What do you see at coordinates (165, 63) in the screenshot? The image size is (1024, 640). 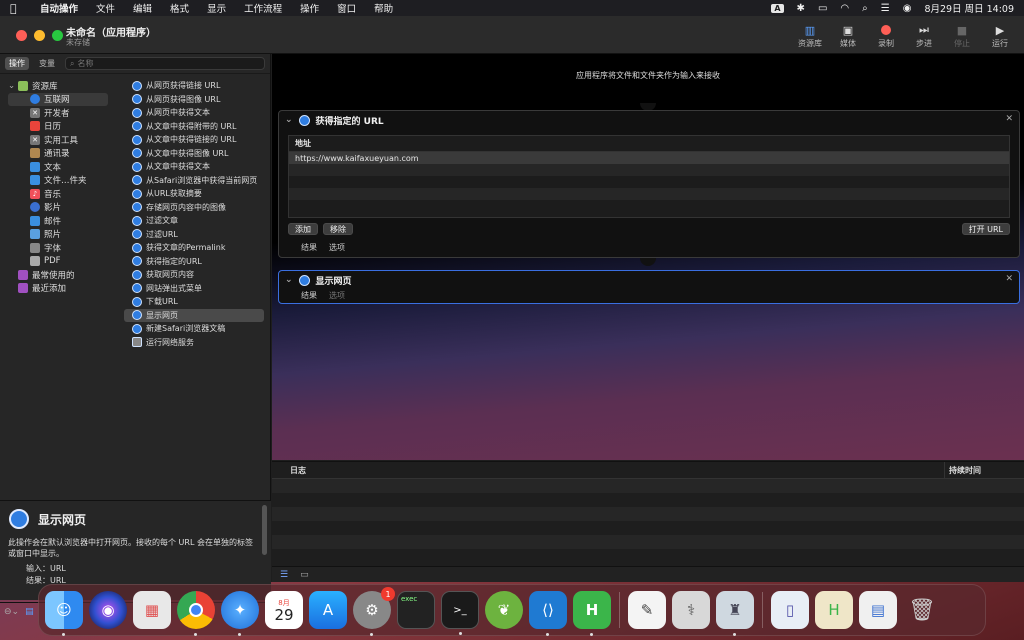 I see `search-field: ⌕ 名称` at bounding box center [165, 63].